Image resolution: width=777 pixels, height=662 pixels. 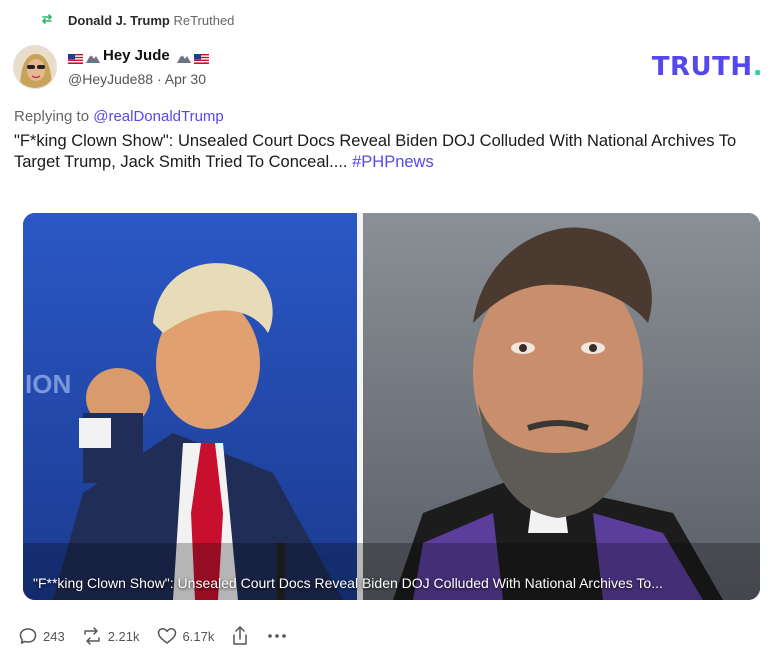 I want to click on reply-count: 243, so click(x=54, y=636).